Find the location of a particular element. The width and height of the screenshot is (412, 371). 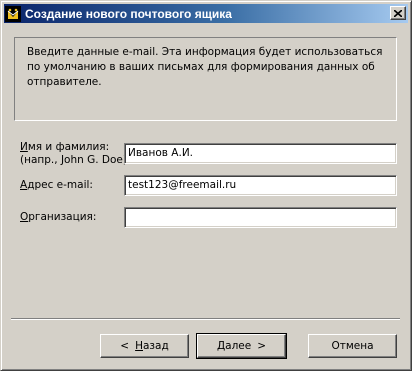

name-hint: (напр., John G. Doe) is located at coordinates (73, 160).